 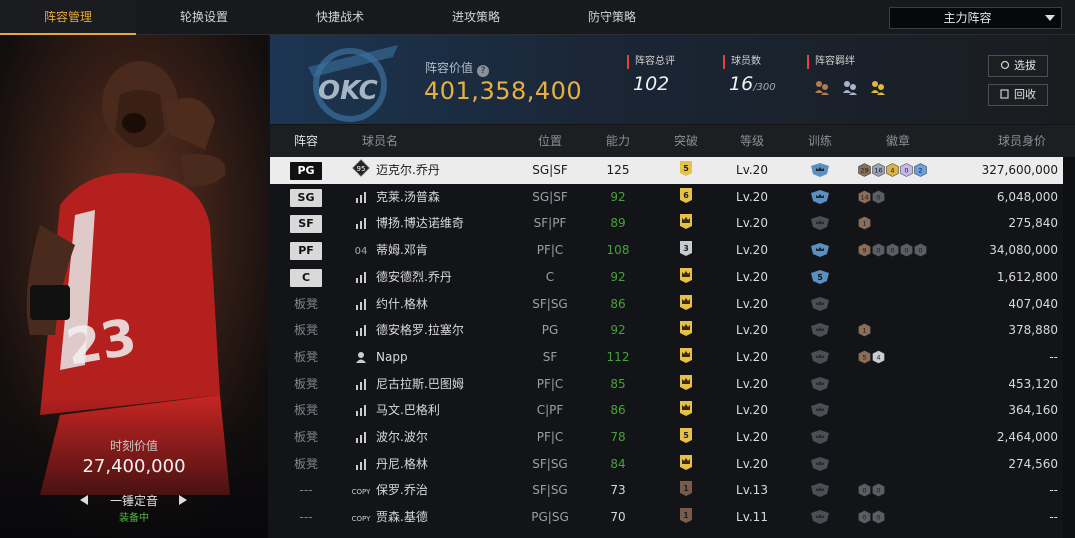 I want to click on breakthrough-cell: 1, so click(x=686, y=490).